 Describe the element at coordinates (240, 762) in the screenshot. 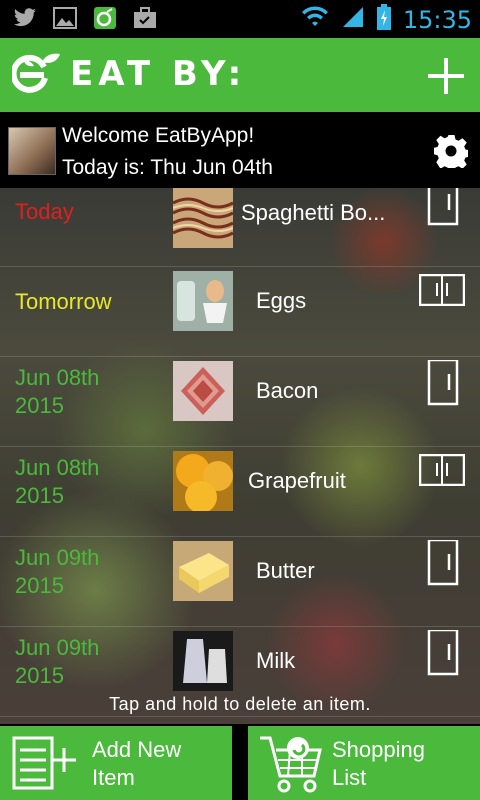

I see `bottom-bar: Add New Item Shopping List` at that location.